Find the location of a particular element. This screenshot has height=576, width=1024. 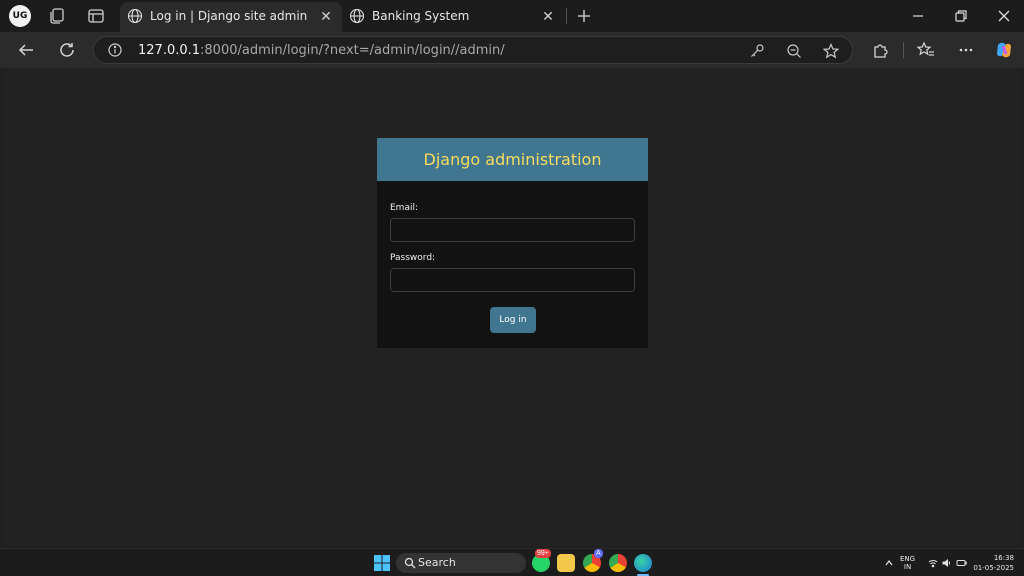

tab-django-login: Log in | Django site admin ✕ is located at coordinates (231, 17).